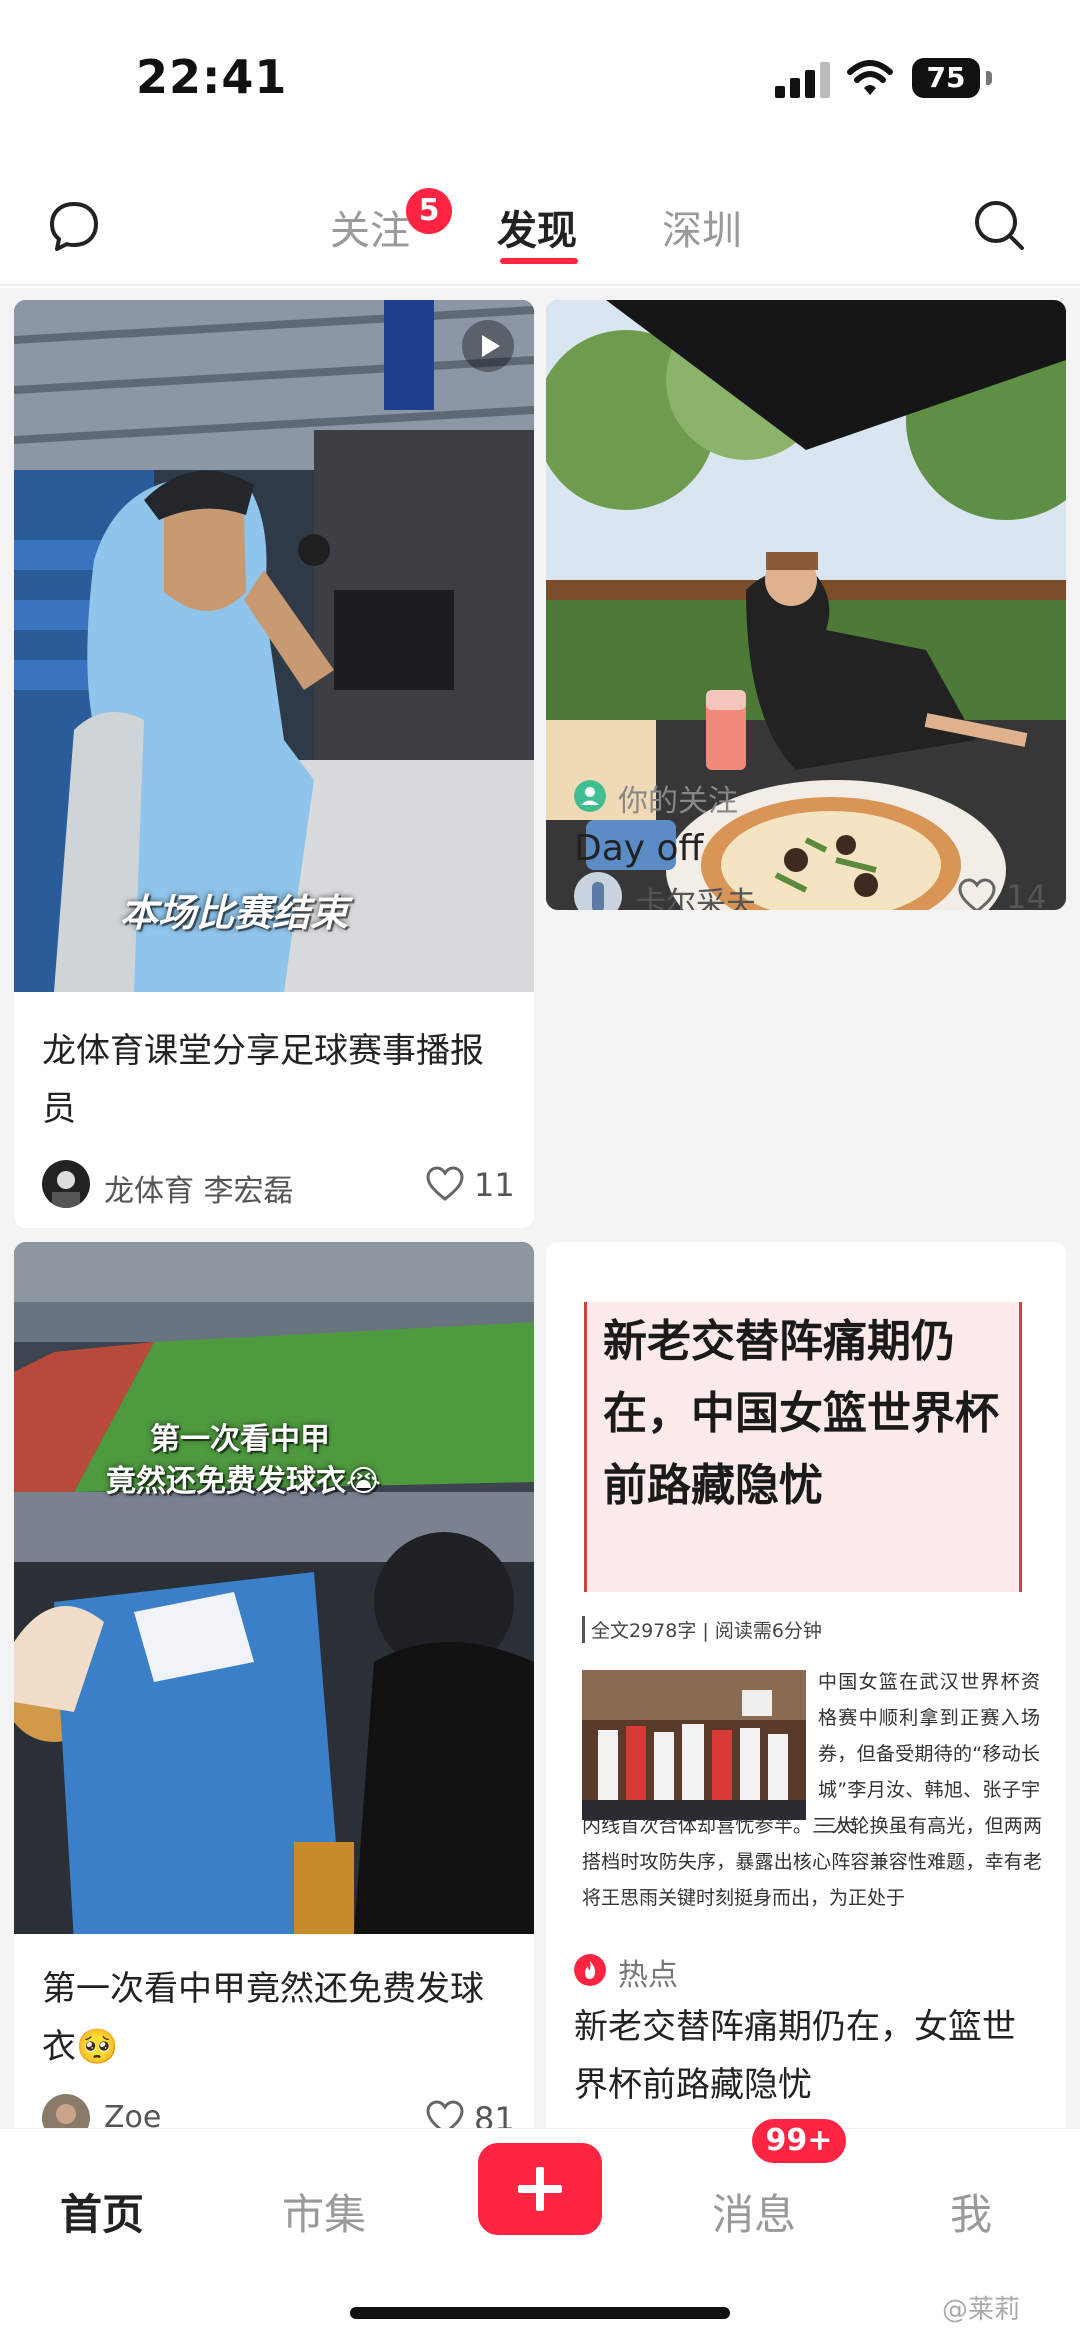 Image resolution: width=1080 pixels, height=2342 pixels. Describe the element at coordinates (429, 211) in the screenshot. I see `following-badge: 5` at that location.